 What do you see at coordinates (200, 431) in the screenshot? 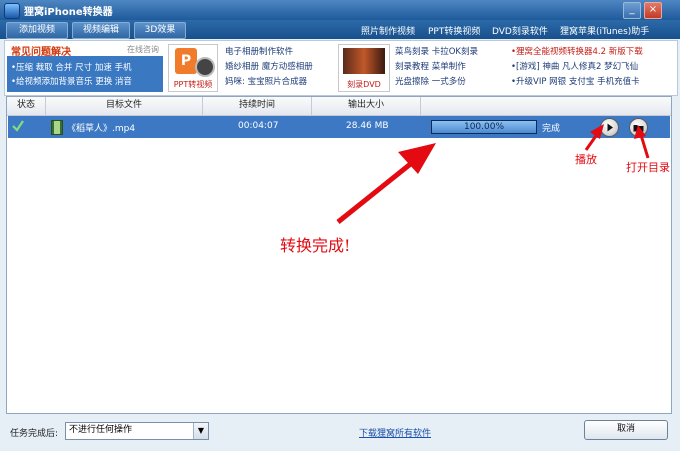
I see `chevron-down-icon: ▼` at bounding box center [200, 431].